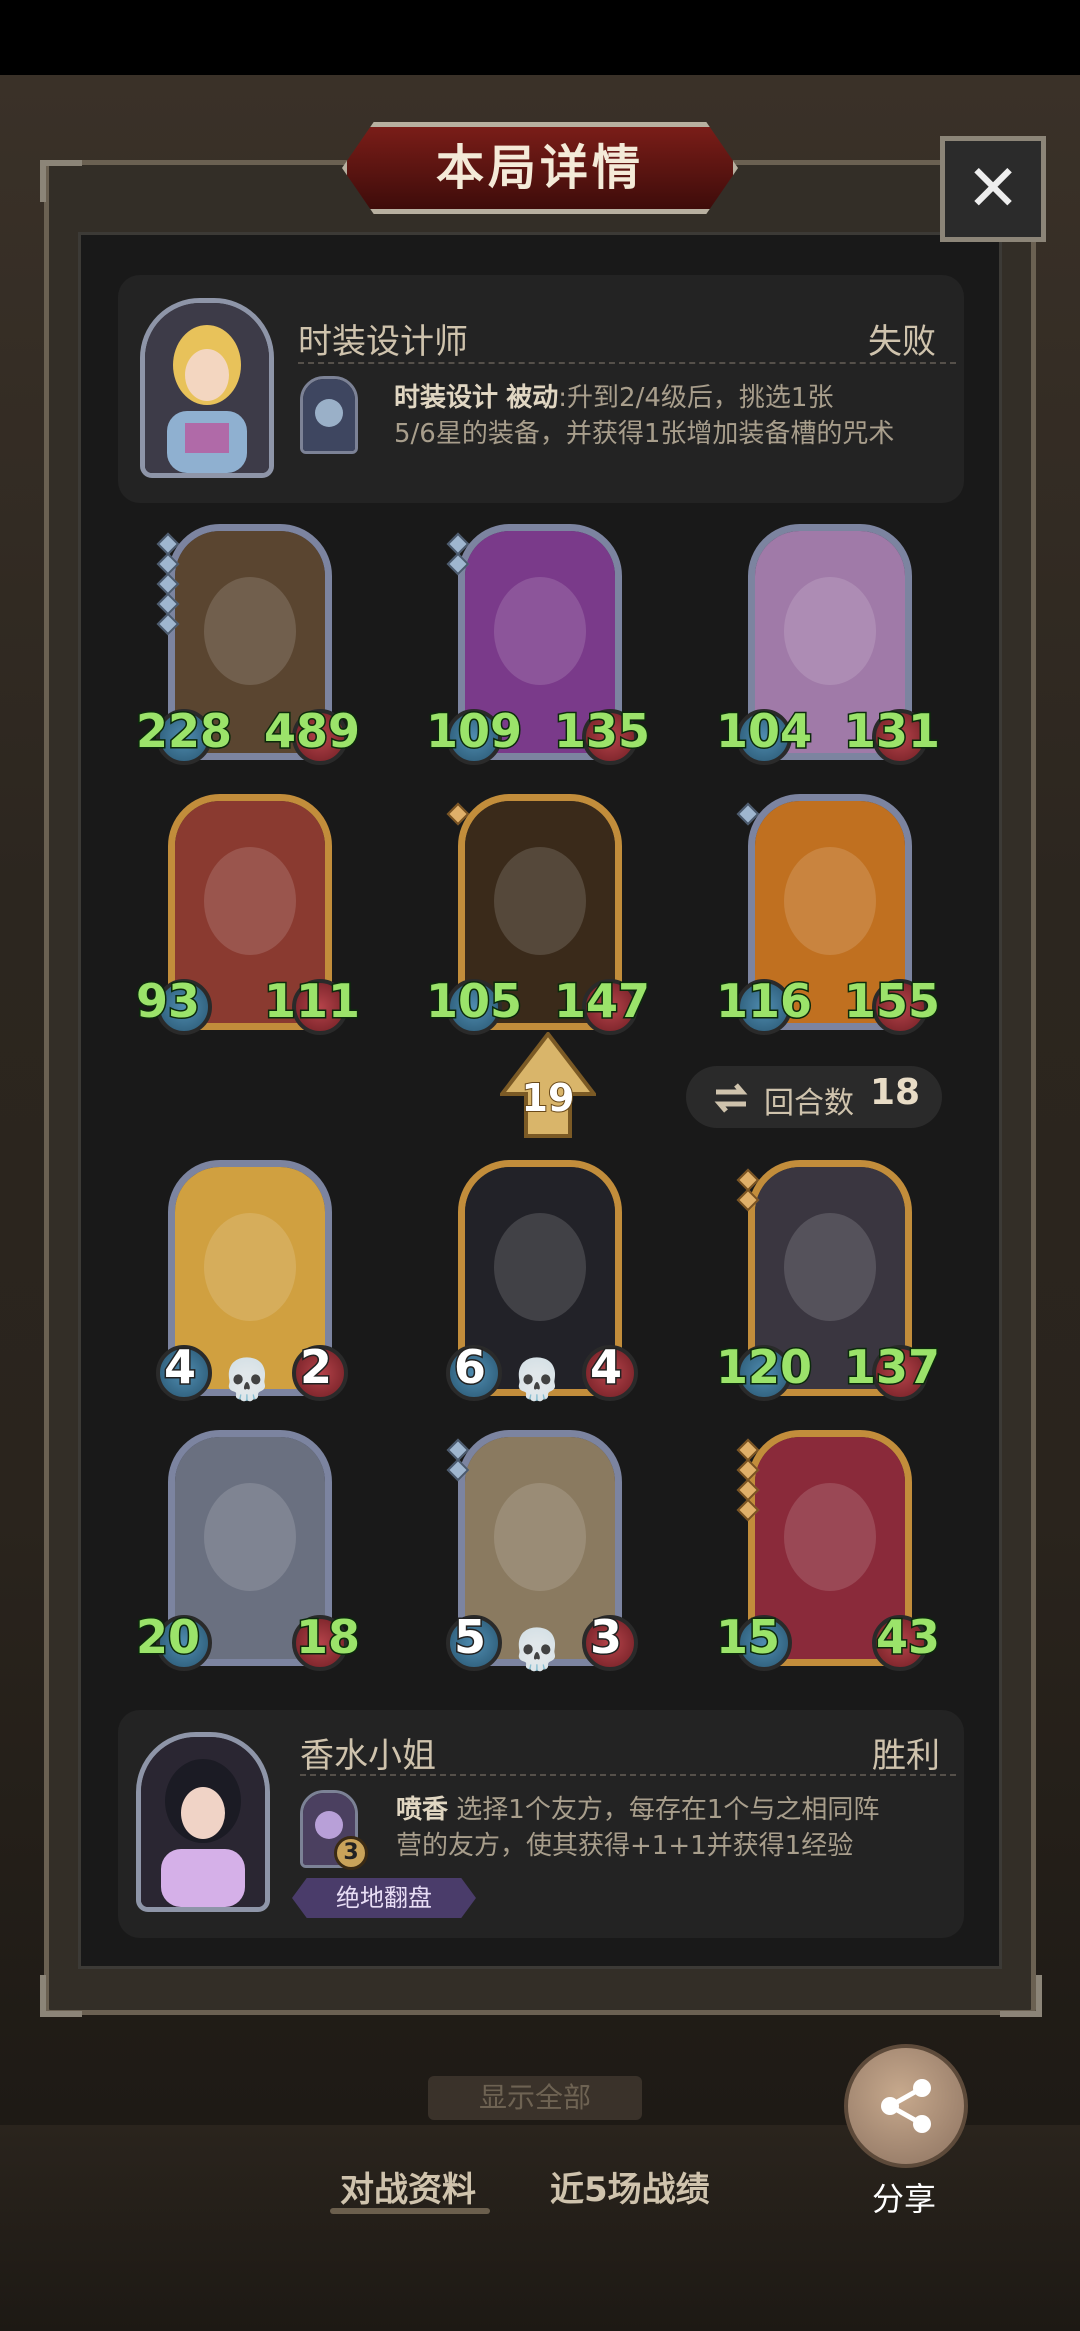 Image resolution: width=1080 pixels, height=2331 pixels. What do you see at coordinates (638, 1828) in the screenshot?
I see `player-skill-desc: 喷香 选择1个友方，每存在1个与之相同阵 营的友方，使其获得+1+1并获得1经验` at bounding box center [638, 1828].